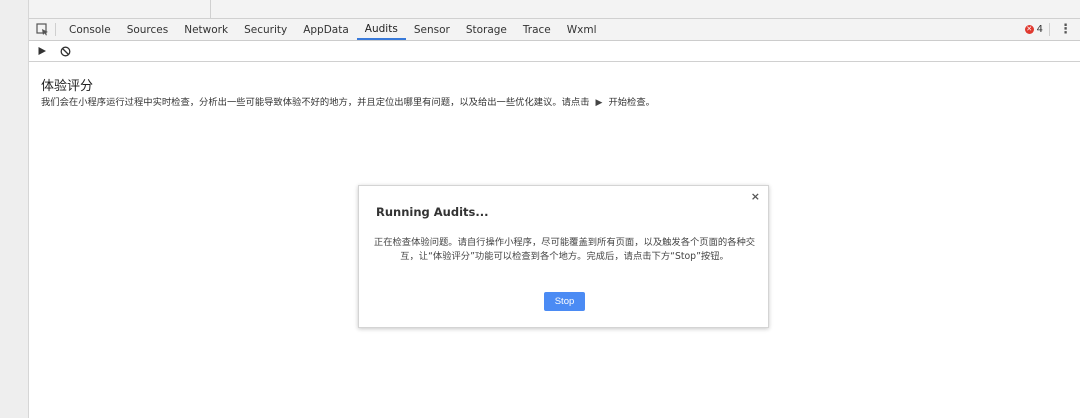  I want to click on tab-audits: Audits, so click(381, 29).